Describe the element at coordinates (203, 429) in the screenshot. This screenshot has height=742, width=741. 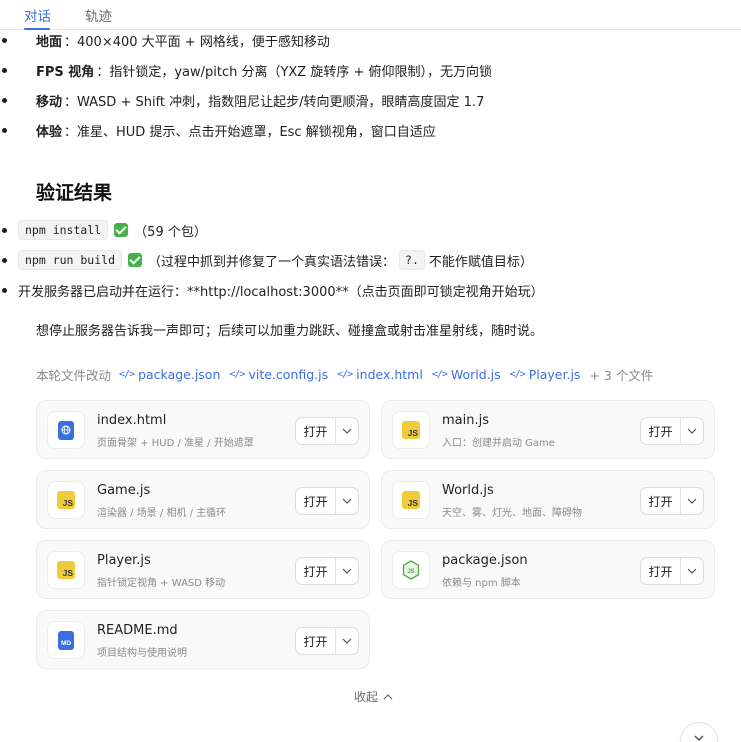
I see `file-card-index-html: index.html 页面骨架 + HUD / 准星 / 开始遮罩 打开` at that location.